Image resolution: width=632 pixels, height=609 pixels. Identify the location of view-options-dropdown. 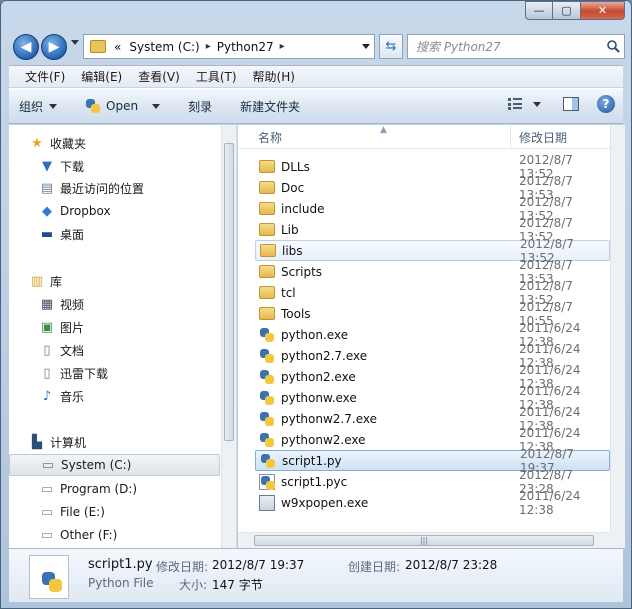
(537, 104).